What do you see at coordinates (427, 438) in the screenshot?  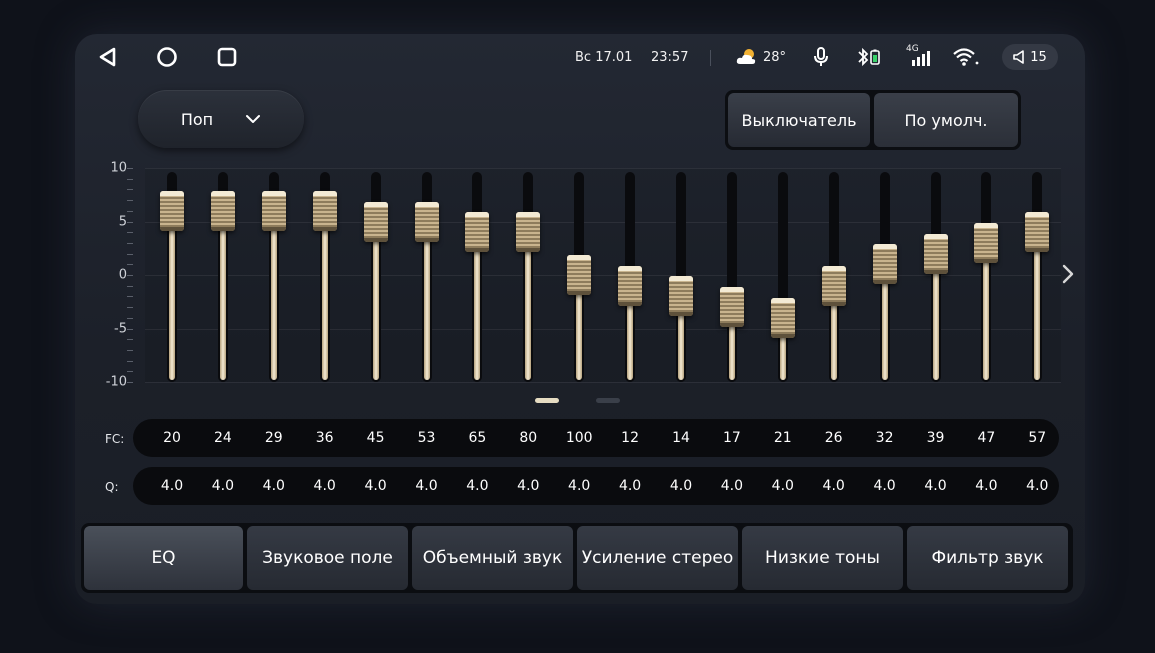 I see `fc-value: 53` at bounding box center [427, 438].